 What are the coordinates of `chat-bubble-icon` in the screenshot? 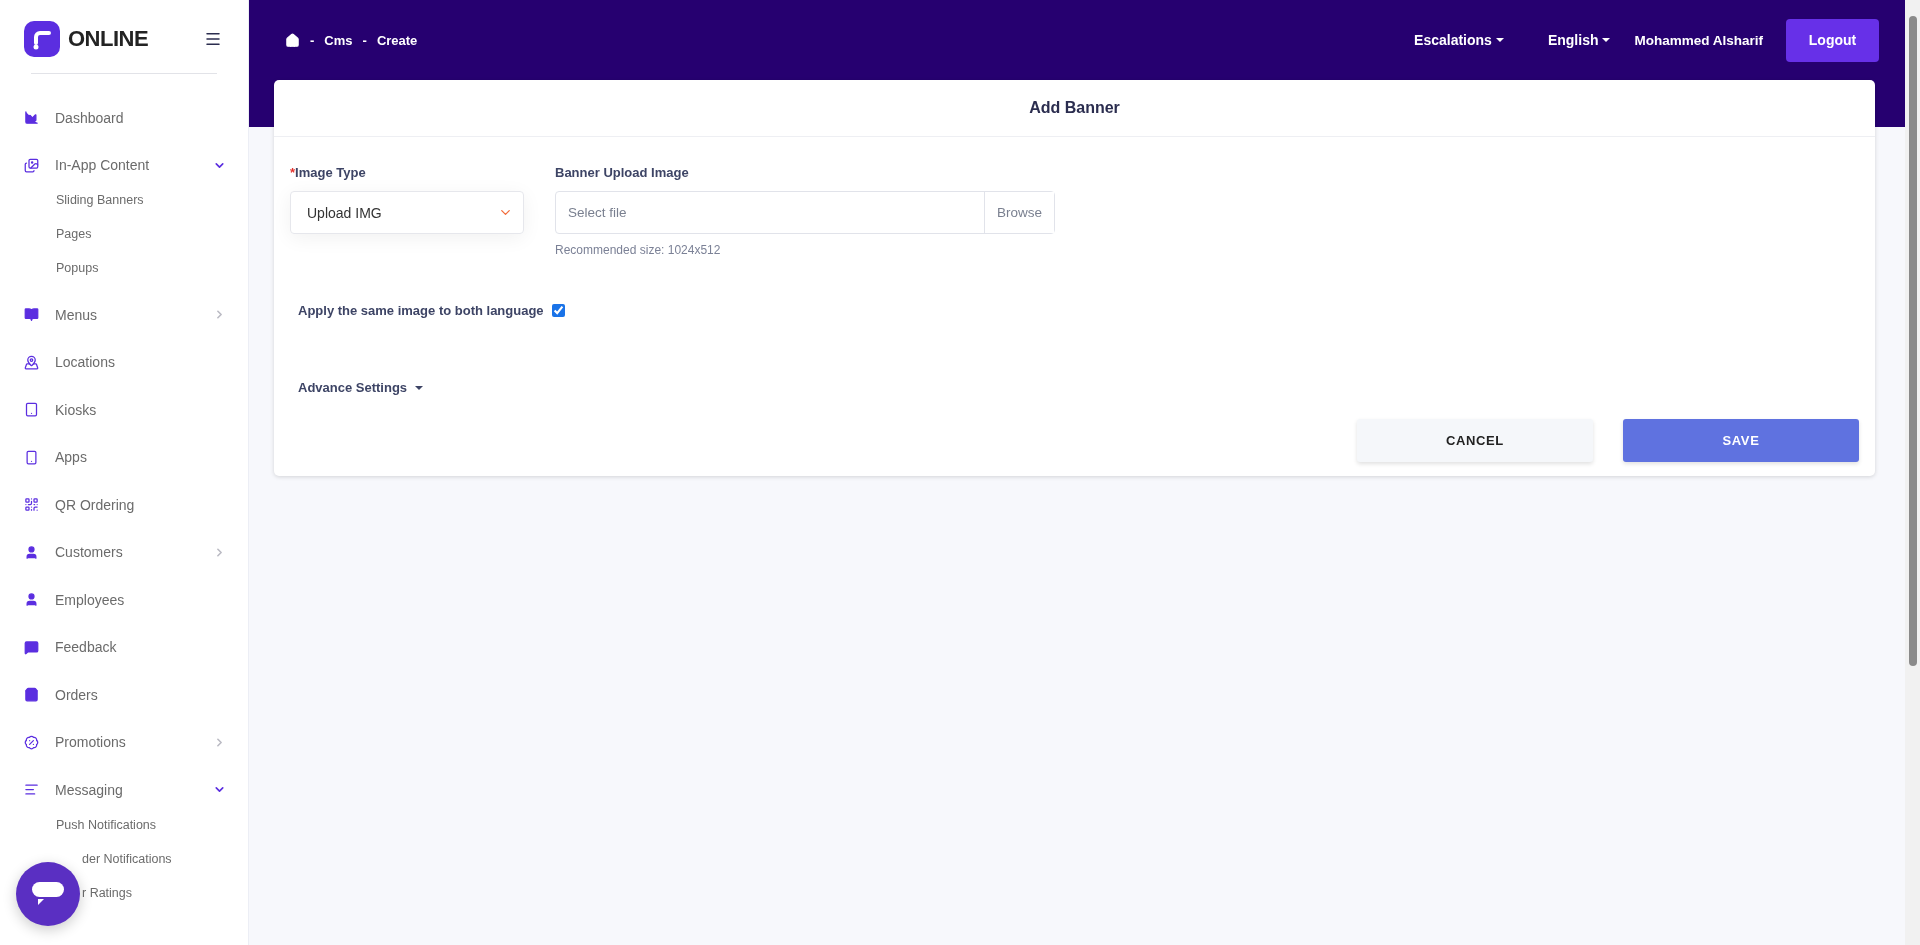 It's located at (48, 894).